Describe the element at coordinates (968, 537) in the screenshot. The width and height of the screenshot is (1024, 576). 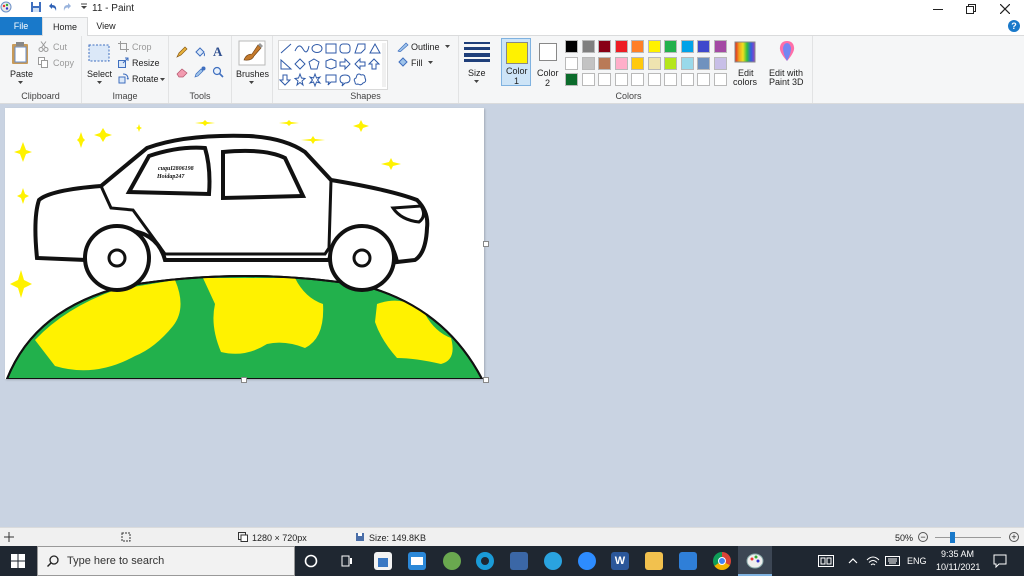
I see `zoom-slider-track` at that location.